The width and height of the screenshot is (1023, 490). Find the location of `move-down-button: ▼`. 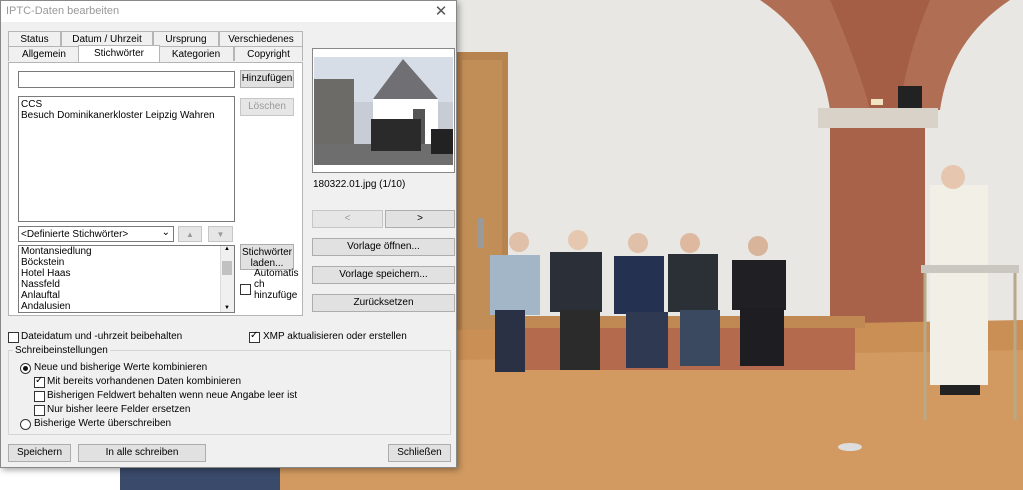

move-down-button: ▼ is located at coordinates (220, 234).